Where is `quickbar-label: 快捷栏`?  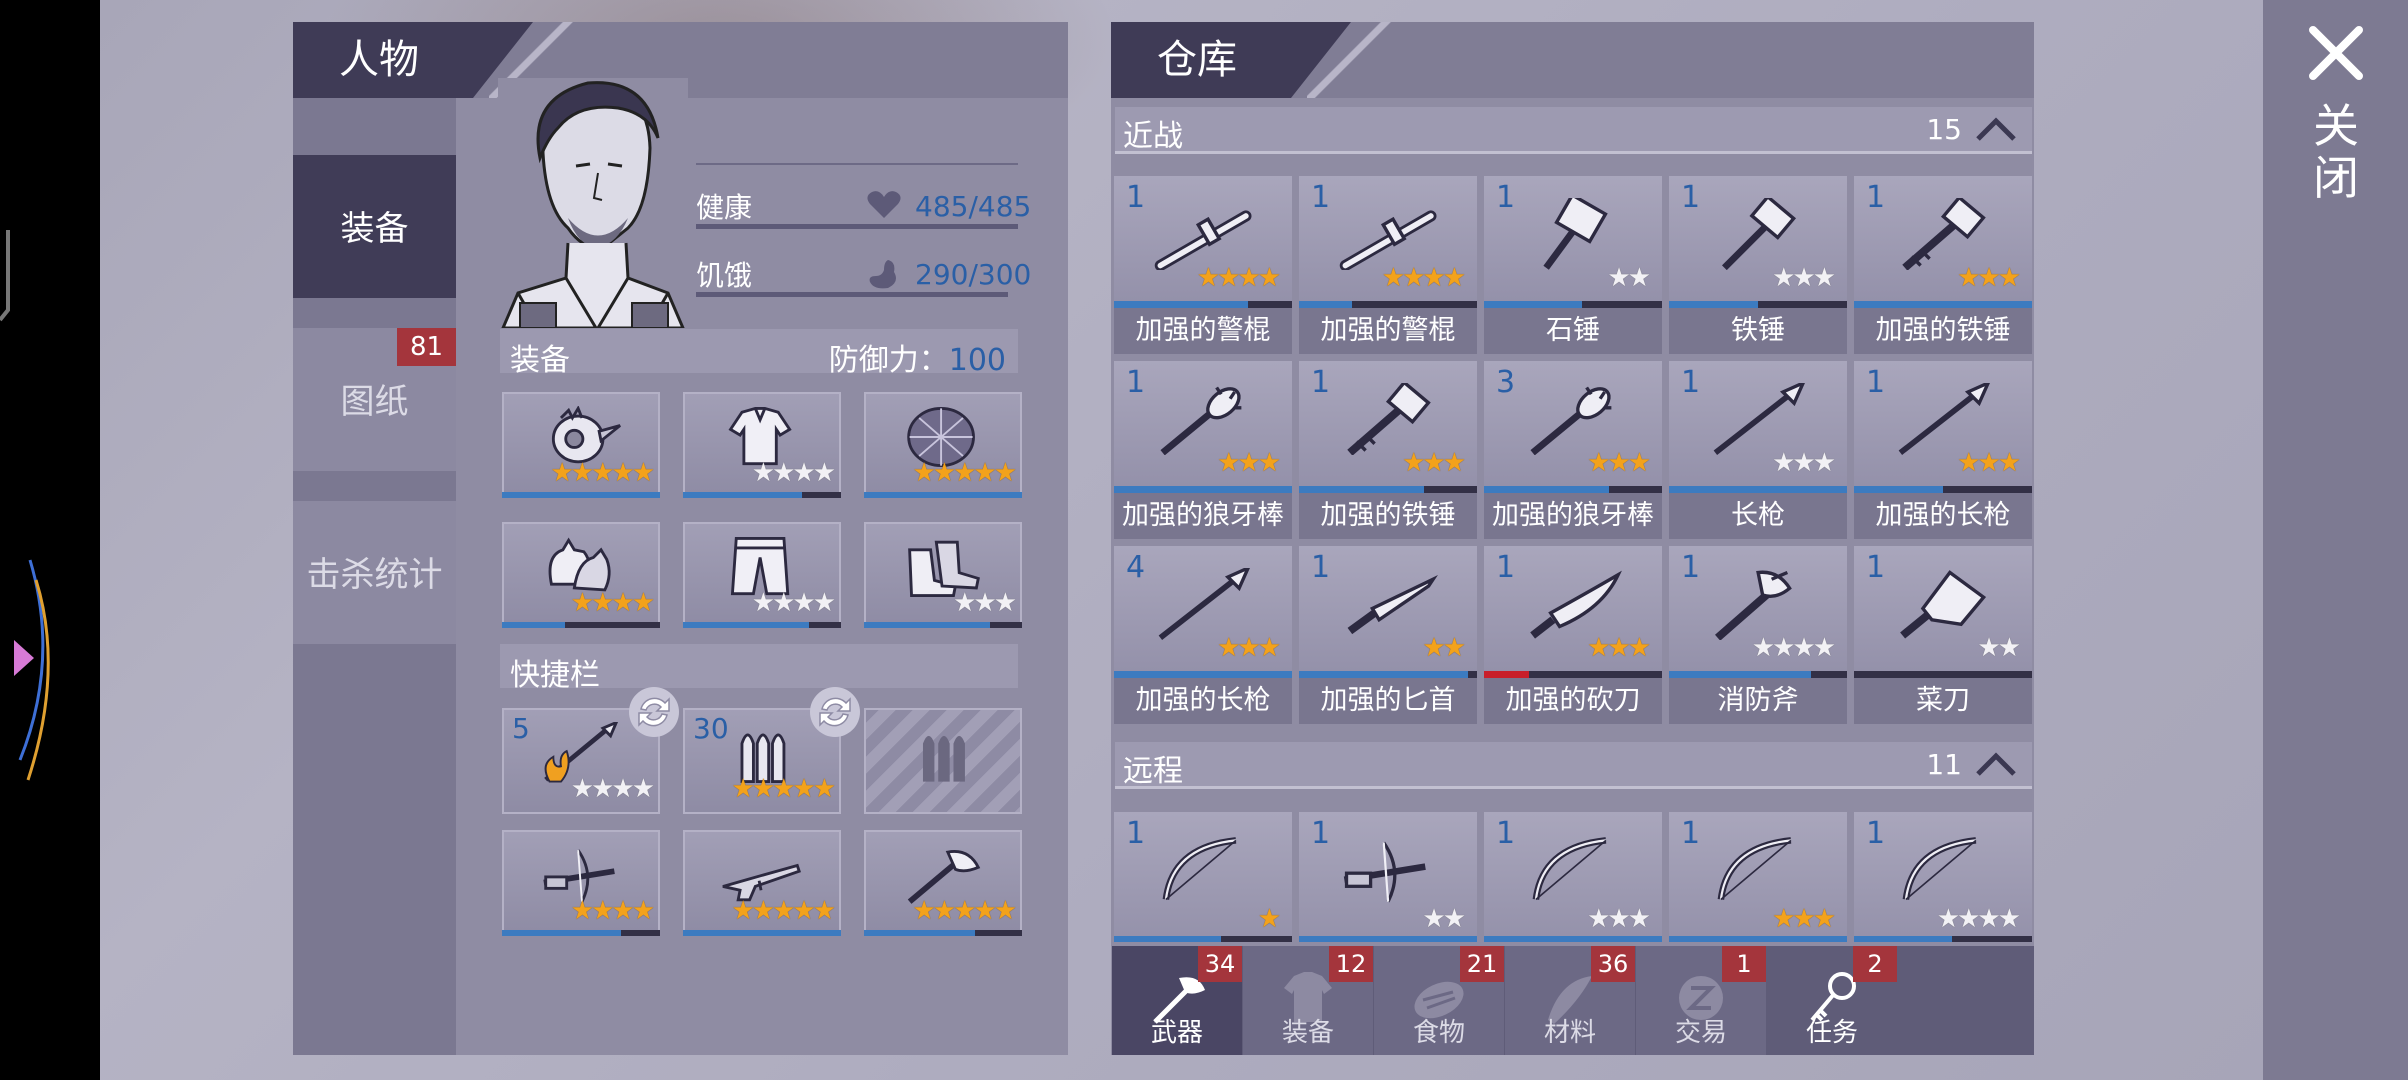 quickbar-label: 快捷栏 is located at coordinates (555, 675).